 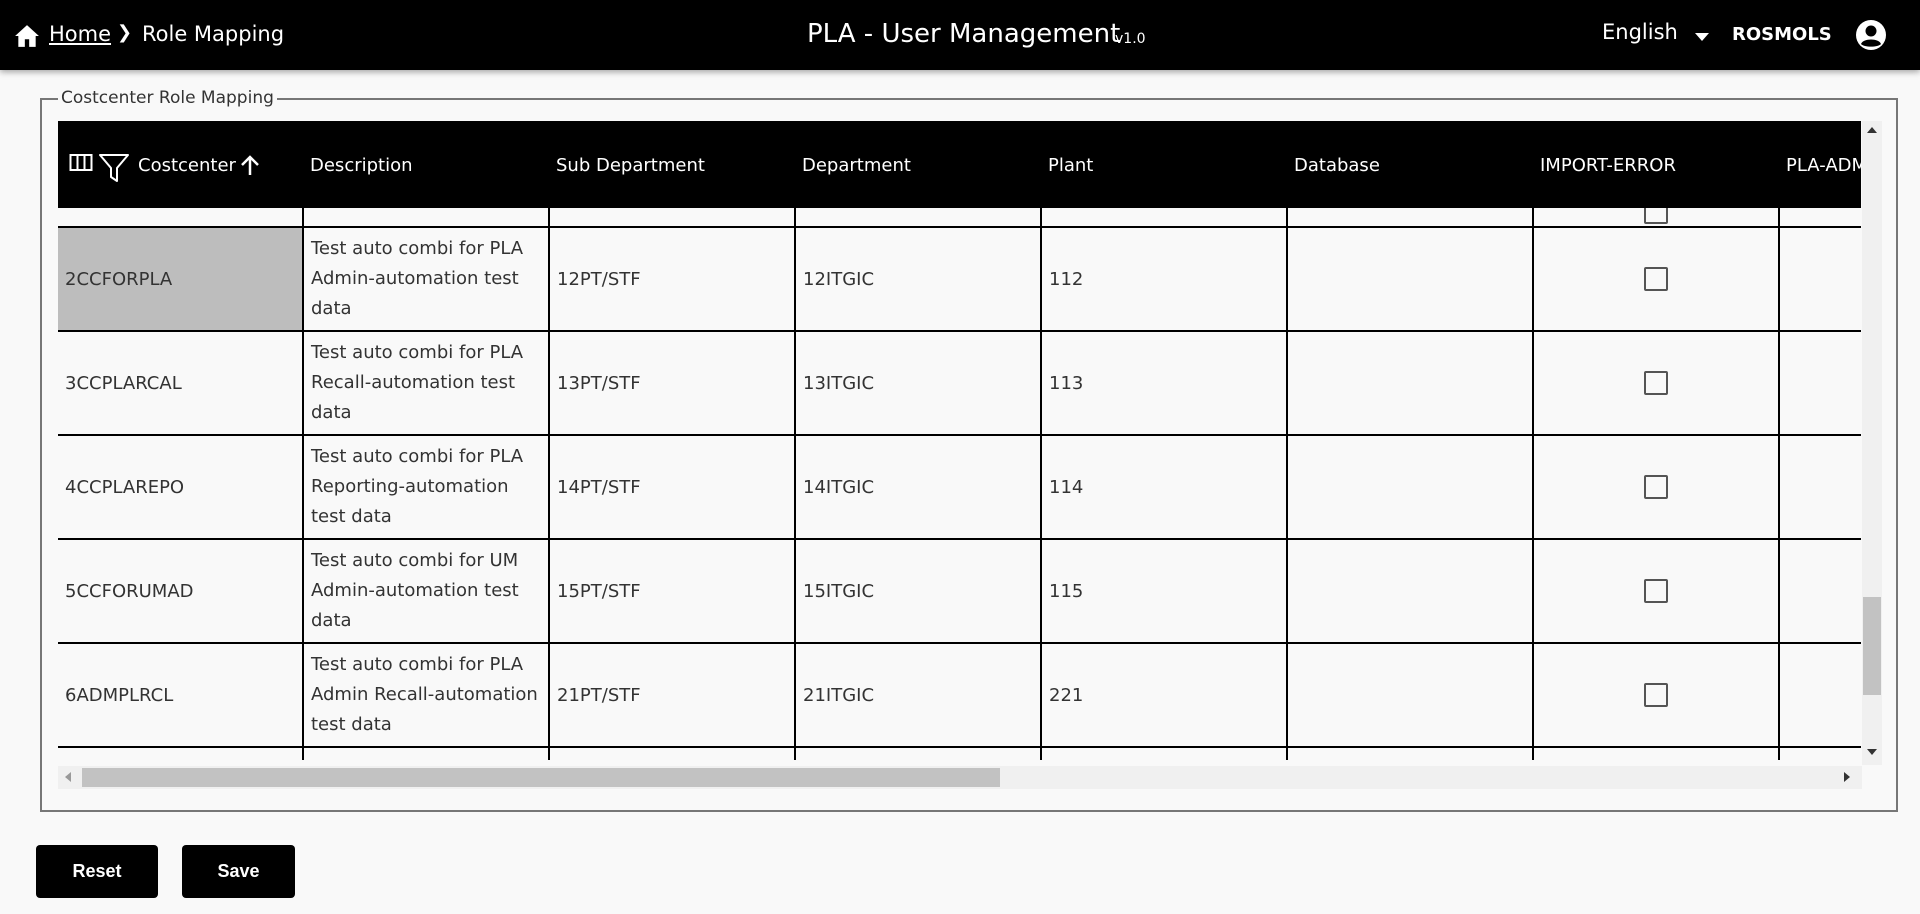 I want to click on save-button: Save, so click(x=238, y=871).